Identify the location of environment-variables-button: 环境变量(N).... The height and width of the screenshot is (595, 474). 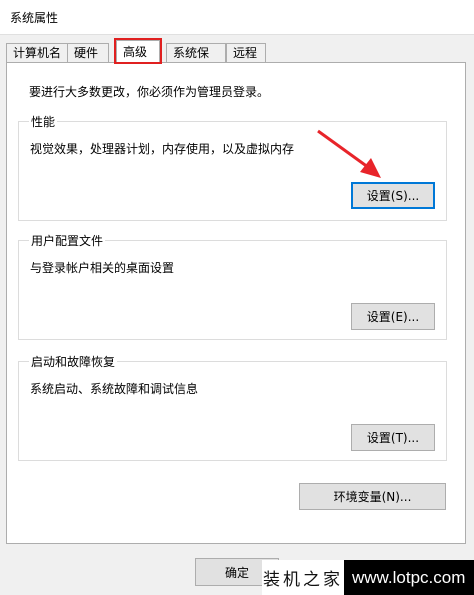
(372, 496).